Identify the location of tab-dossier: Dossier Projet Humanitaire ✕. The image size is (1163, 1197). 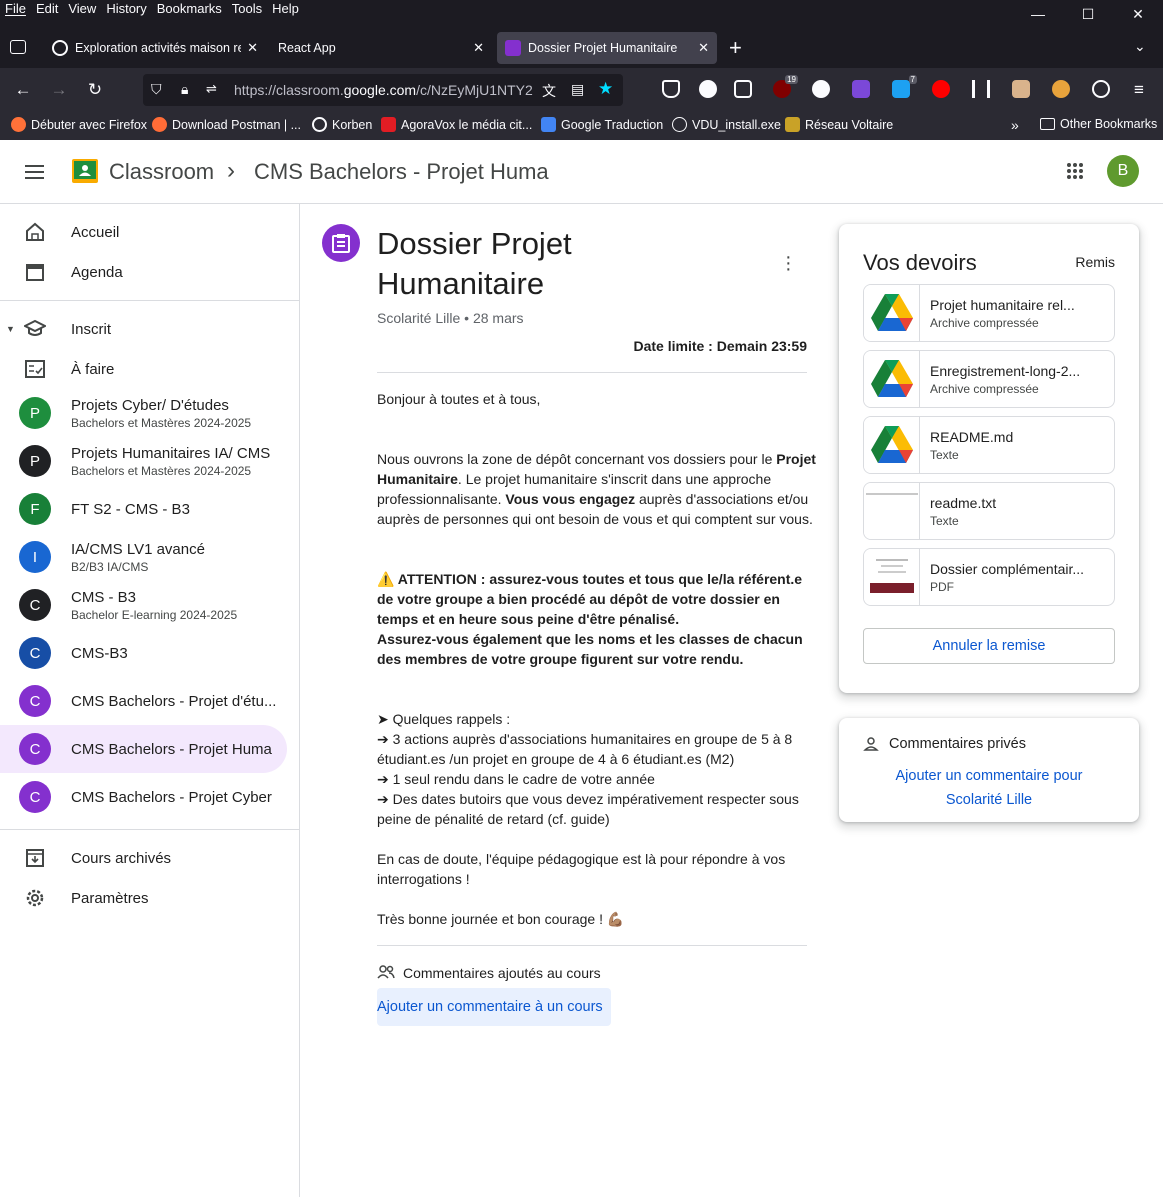
(607, 48).